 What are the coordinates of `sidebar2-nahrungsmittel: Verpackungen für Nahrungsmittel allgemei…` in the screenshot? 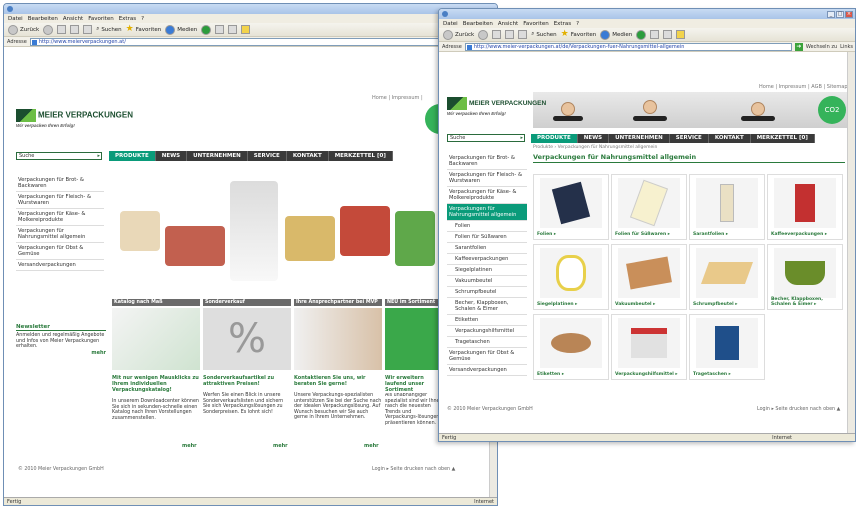 It's located at (487, 212).